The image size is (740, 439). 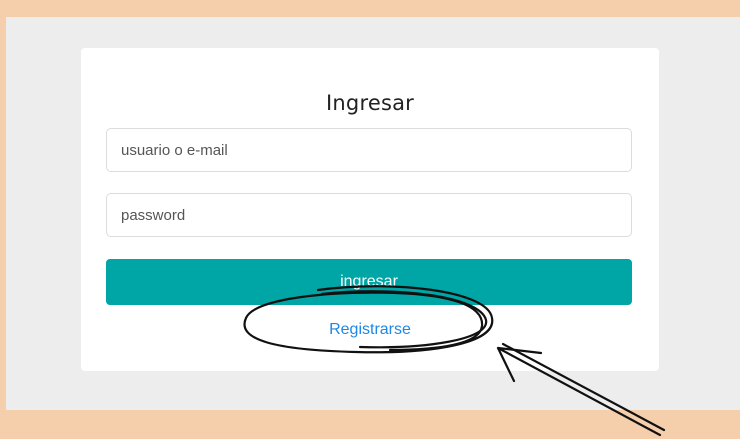 I want to click on password-input, so click(x=369, y=215).